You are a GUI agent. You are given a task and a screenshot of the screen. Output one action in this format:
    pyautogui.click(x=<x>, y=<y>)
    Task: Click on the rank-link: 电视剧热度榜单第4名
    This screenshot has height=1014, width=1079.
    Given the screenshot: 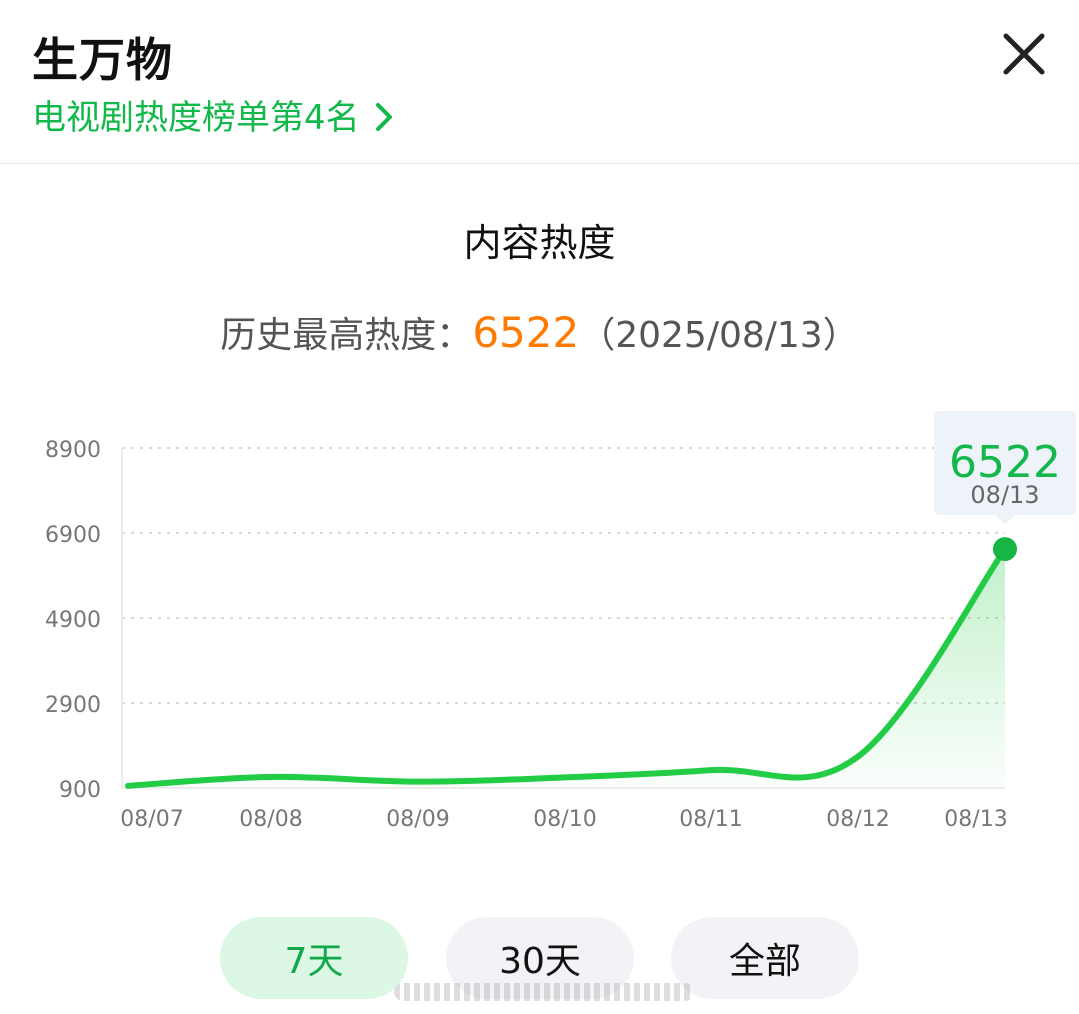 What is the action you would take?
    pyautogui.click(x=213, y=114)
    